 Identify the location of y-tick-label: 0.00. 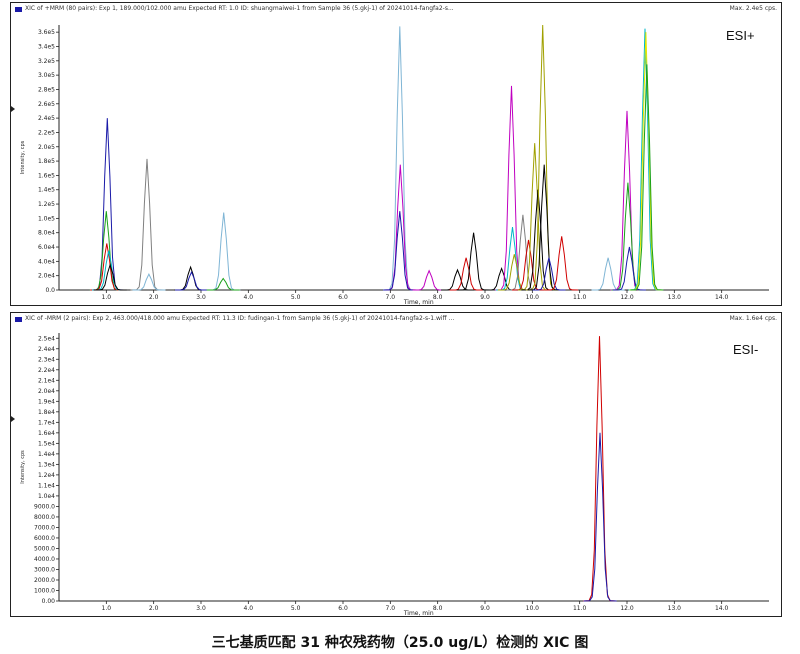
(49, 601).